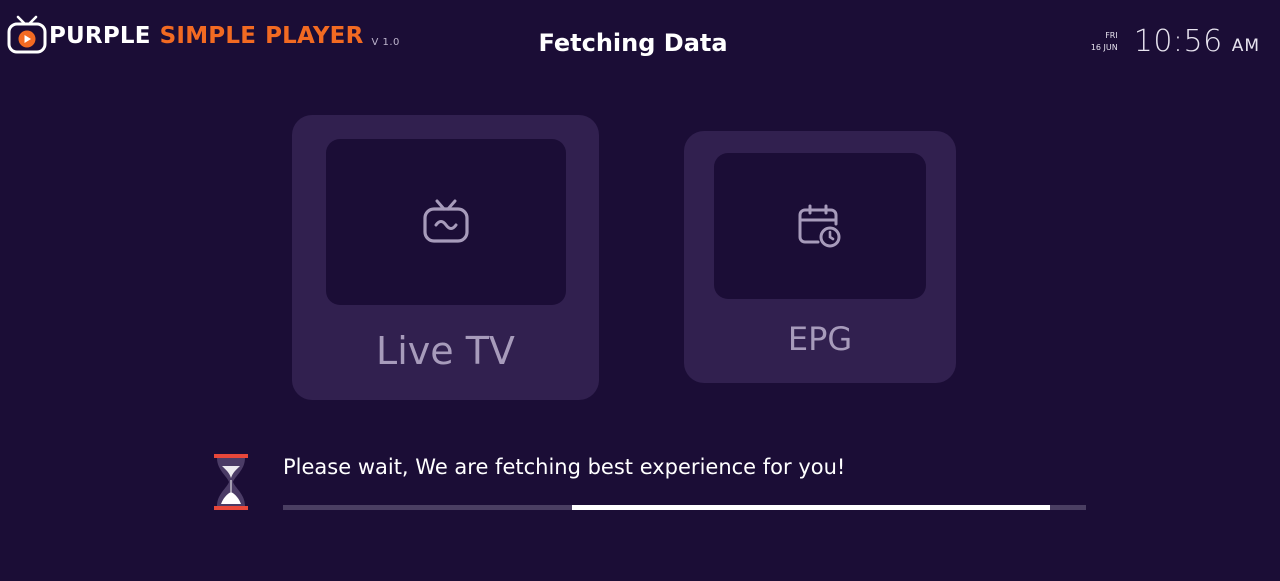 The height and width of the screenshot is (581, 1280). What do you see at coordinates (231, 482) in the screenshot?
I see `hourglass-icon` at bounding box center [231, 482].